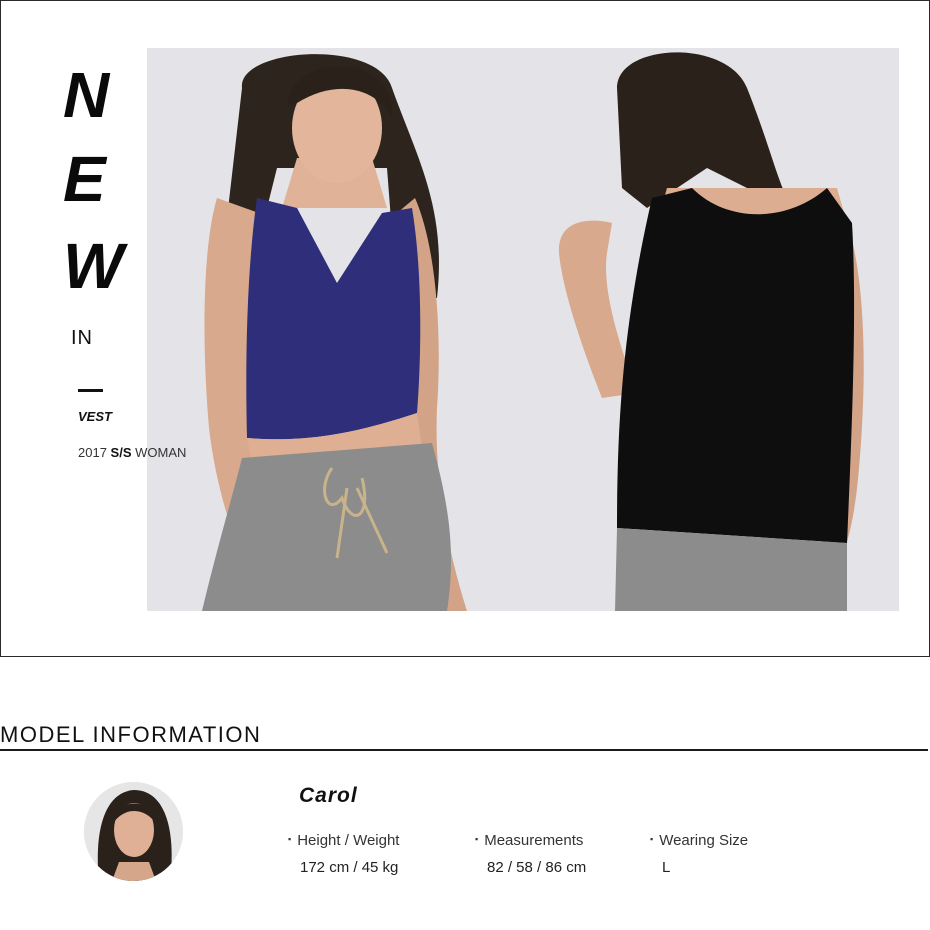  I want to click on headline-letter-w: W, so click(93, 266).